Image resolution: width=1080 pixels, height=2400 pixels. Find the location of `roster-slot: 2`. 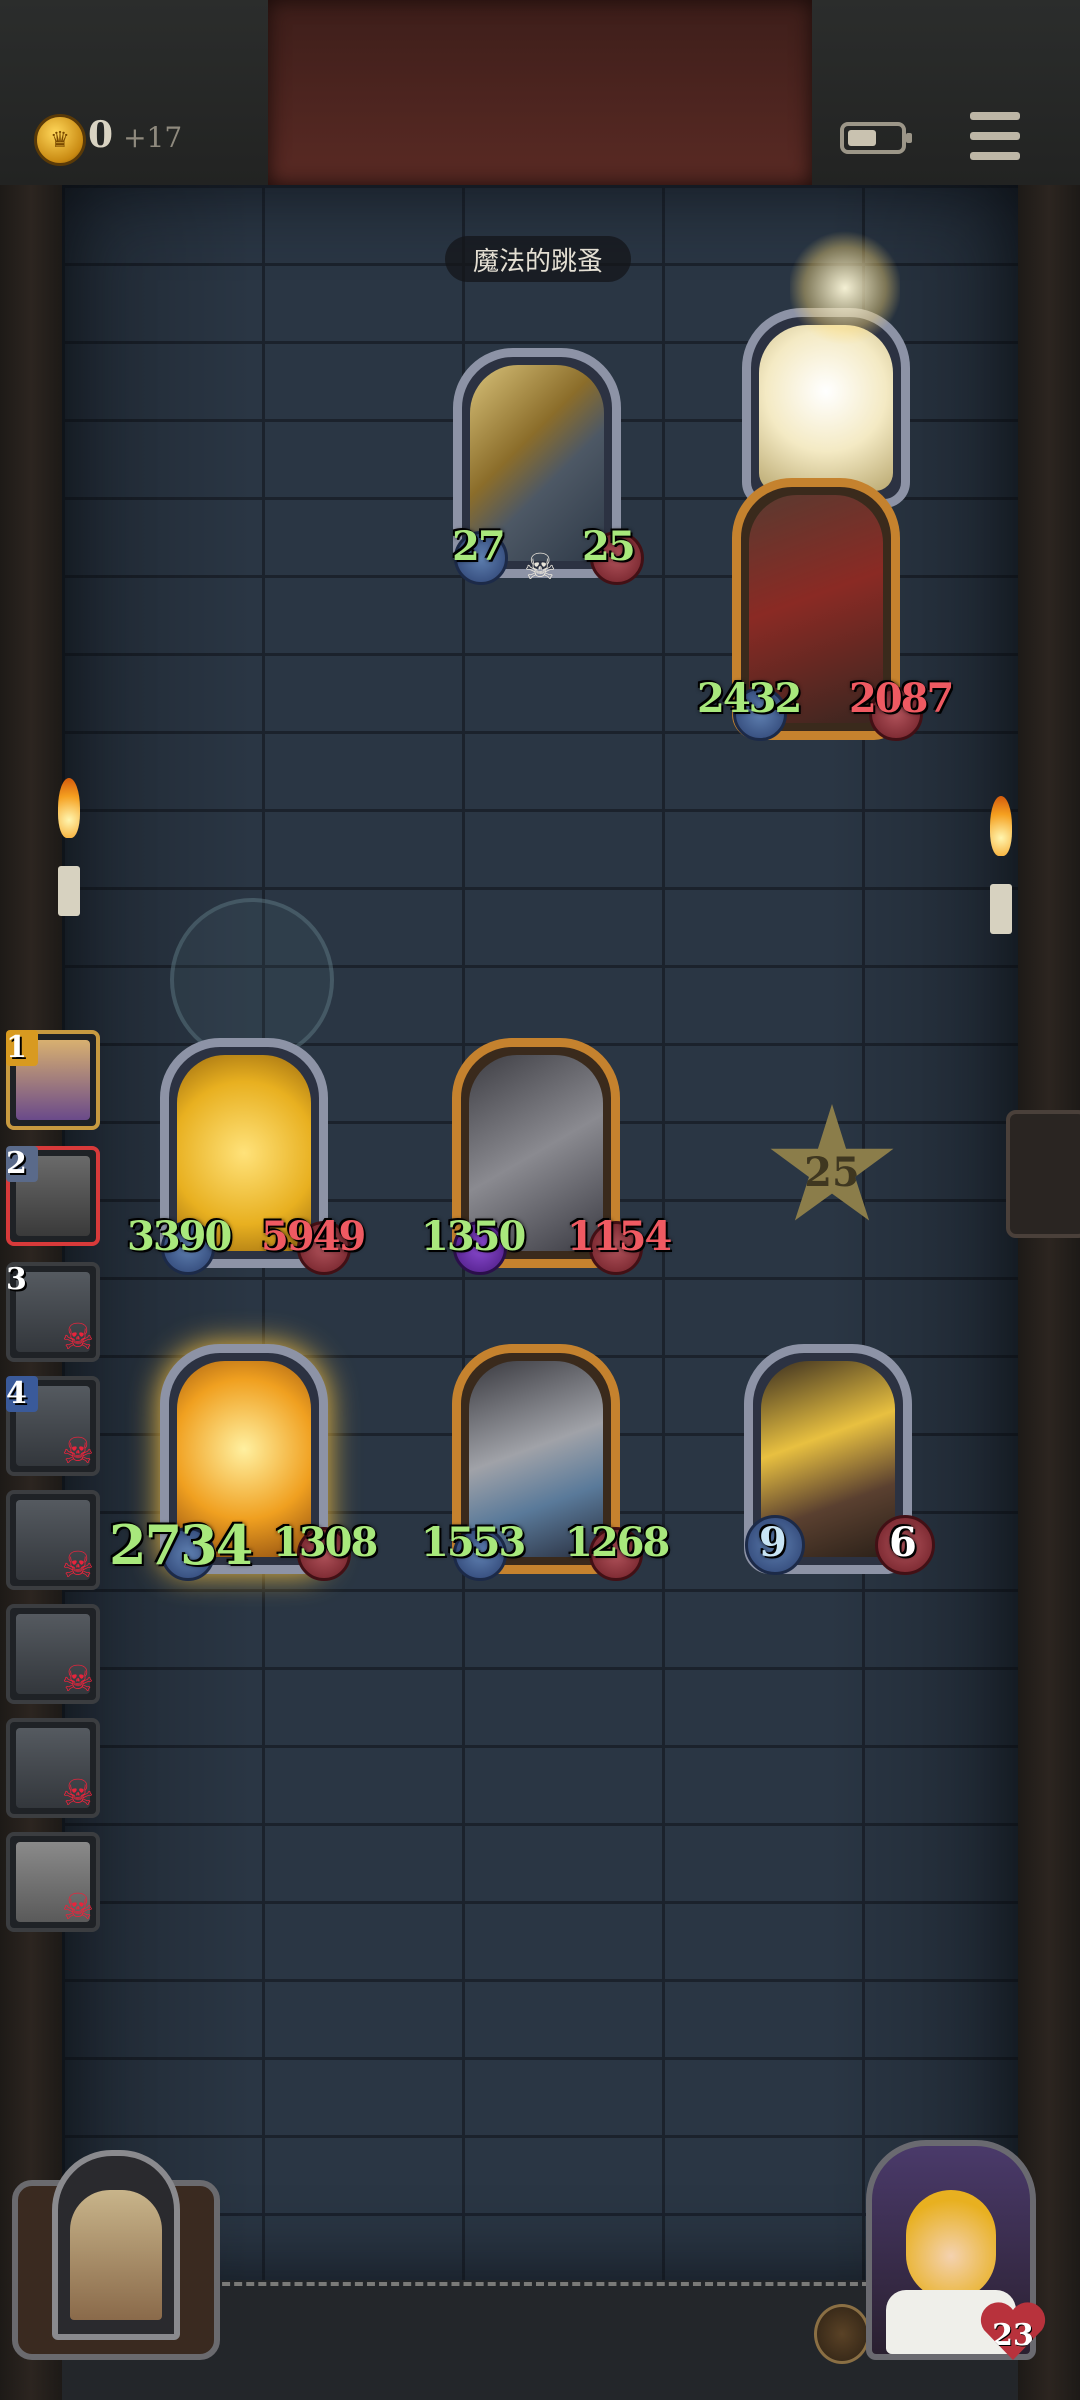

roster-slot: 2 is located at coordinates (53, 1196).